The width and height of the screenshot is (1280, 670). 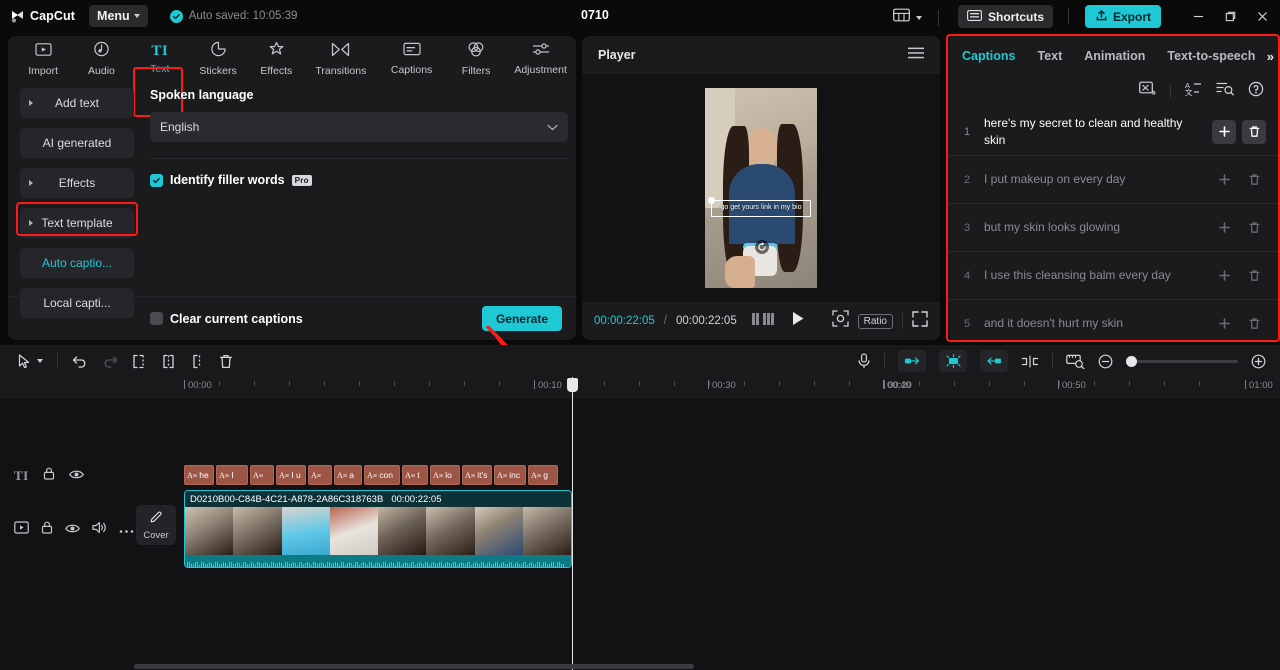 What do you see at coordinates (77, 143) in the screenshot?
I see `sidebar-item-ai-generated: AI generated` at bounding box center [77, 143].